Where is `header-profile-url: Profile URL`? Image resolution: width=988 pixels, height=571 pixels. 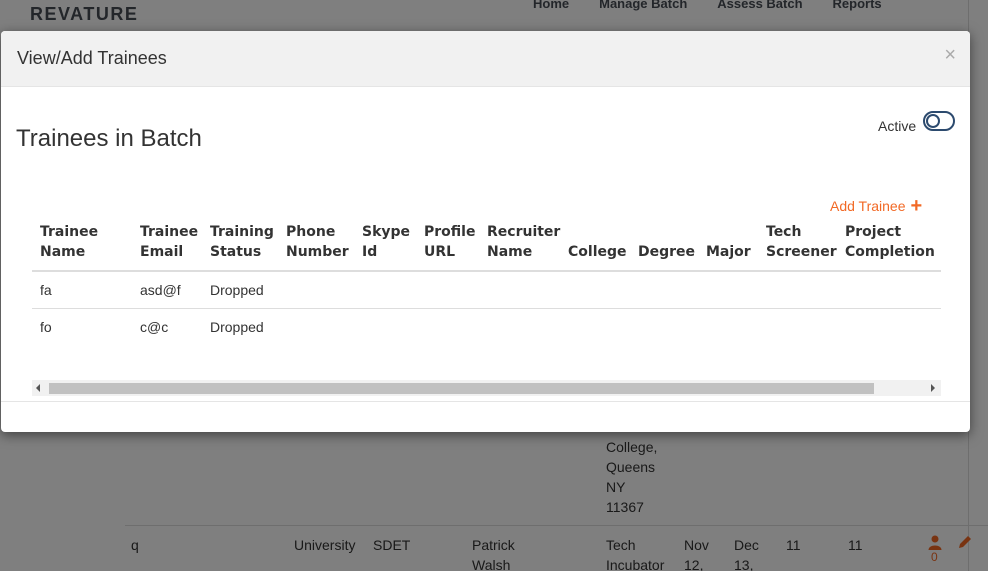 header-profile-url: Profile URL is located at coordinates (447, 245).